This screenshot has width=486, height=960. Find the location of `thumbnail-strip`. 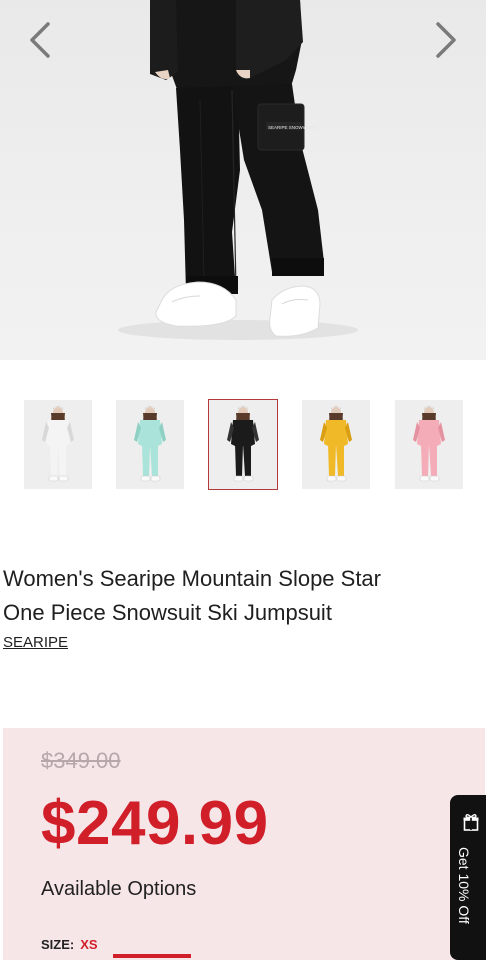

thumbnail-strip is located at coordinates (243, 444).